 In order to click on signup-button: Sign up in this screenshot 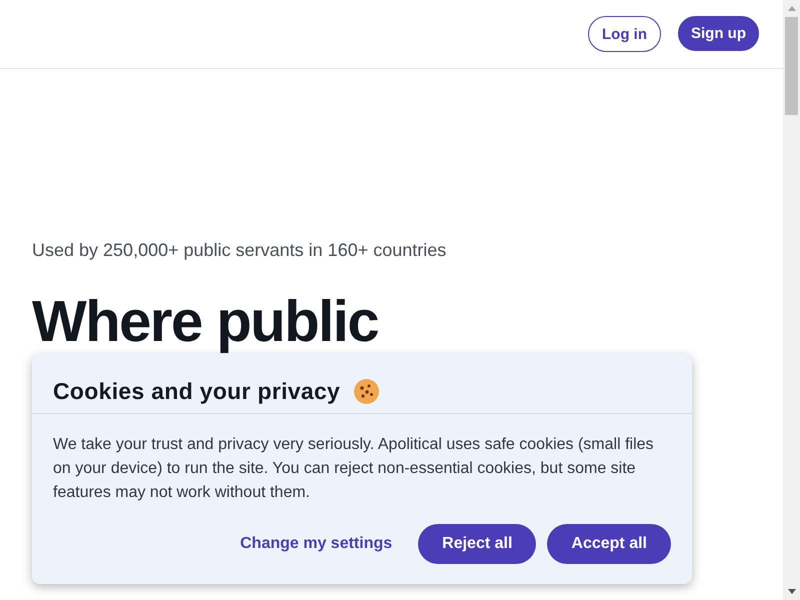, I will do `click(718, 33)`.